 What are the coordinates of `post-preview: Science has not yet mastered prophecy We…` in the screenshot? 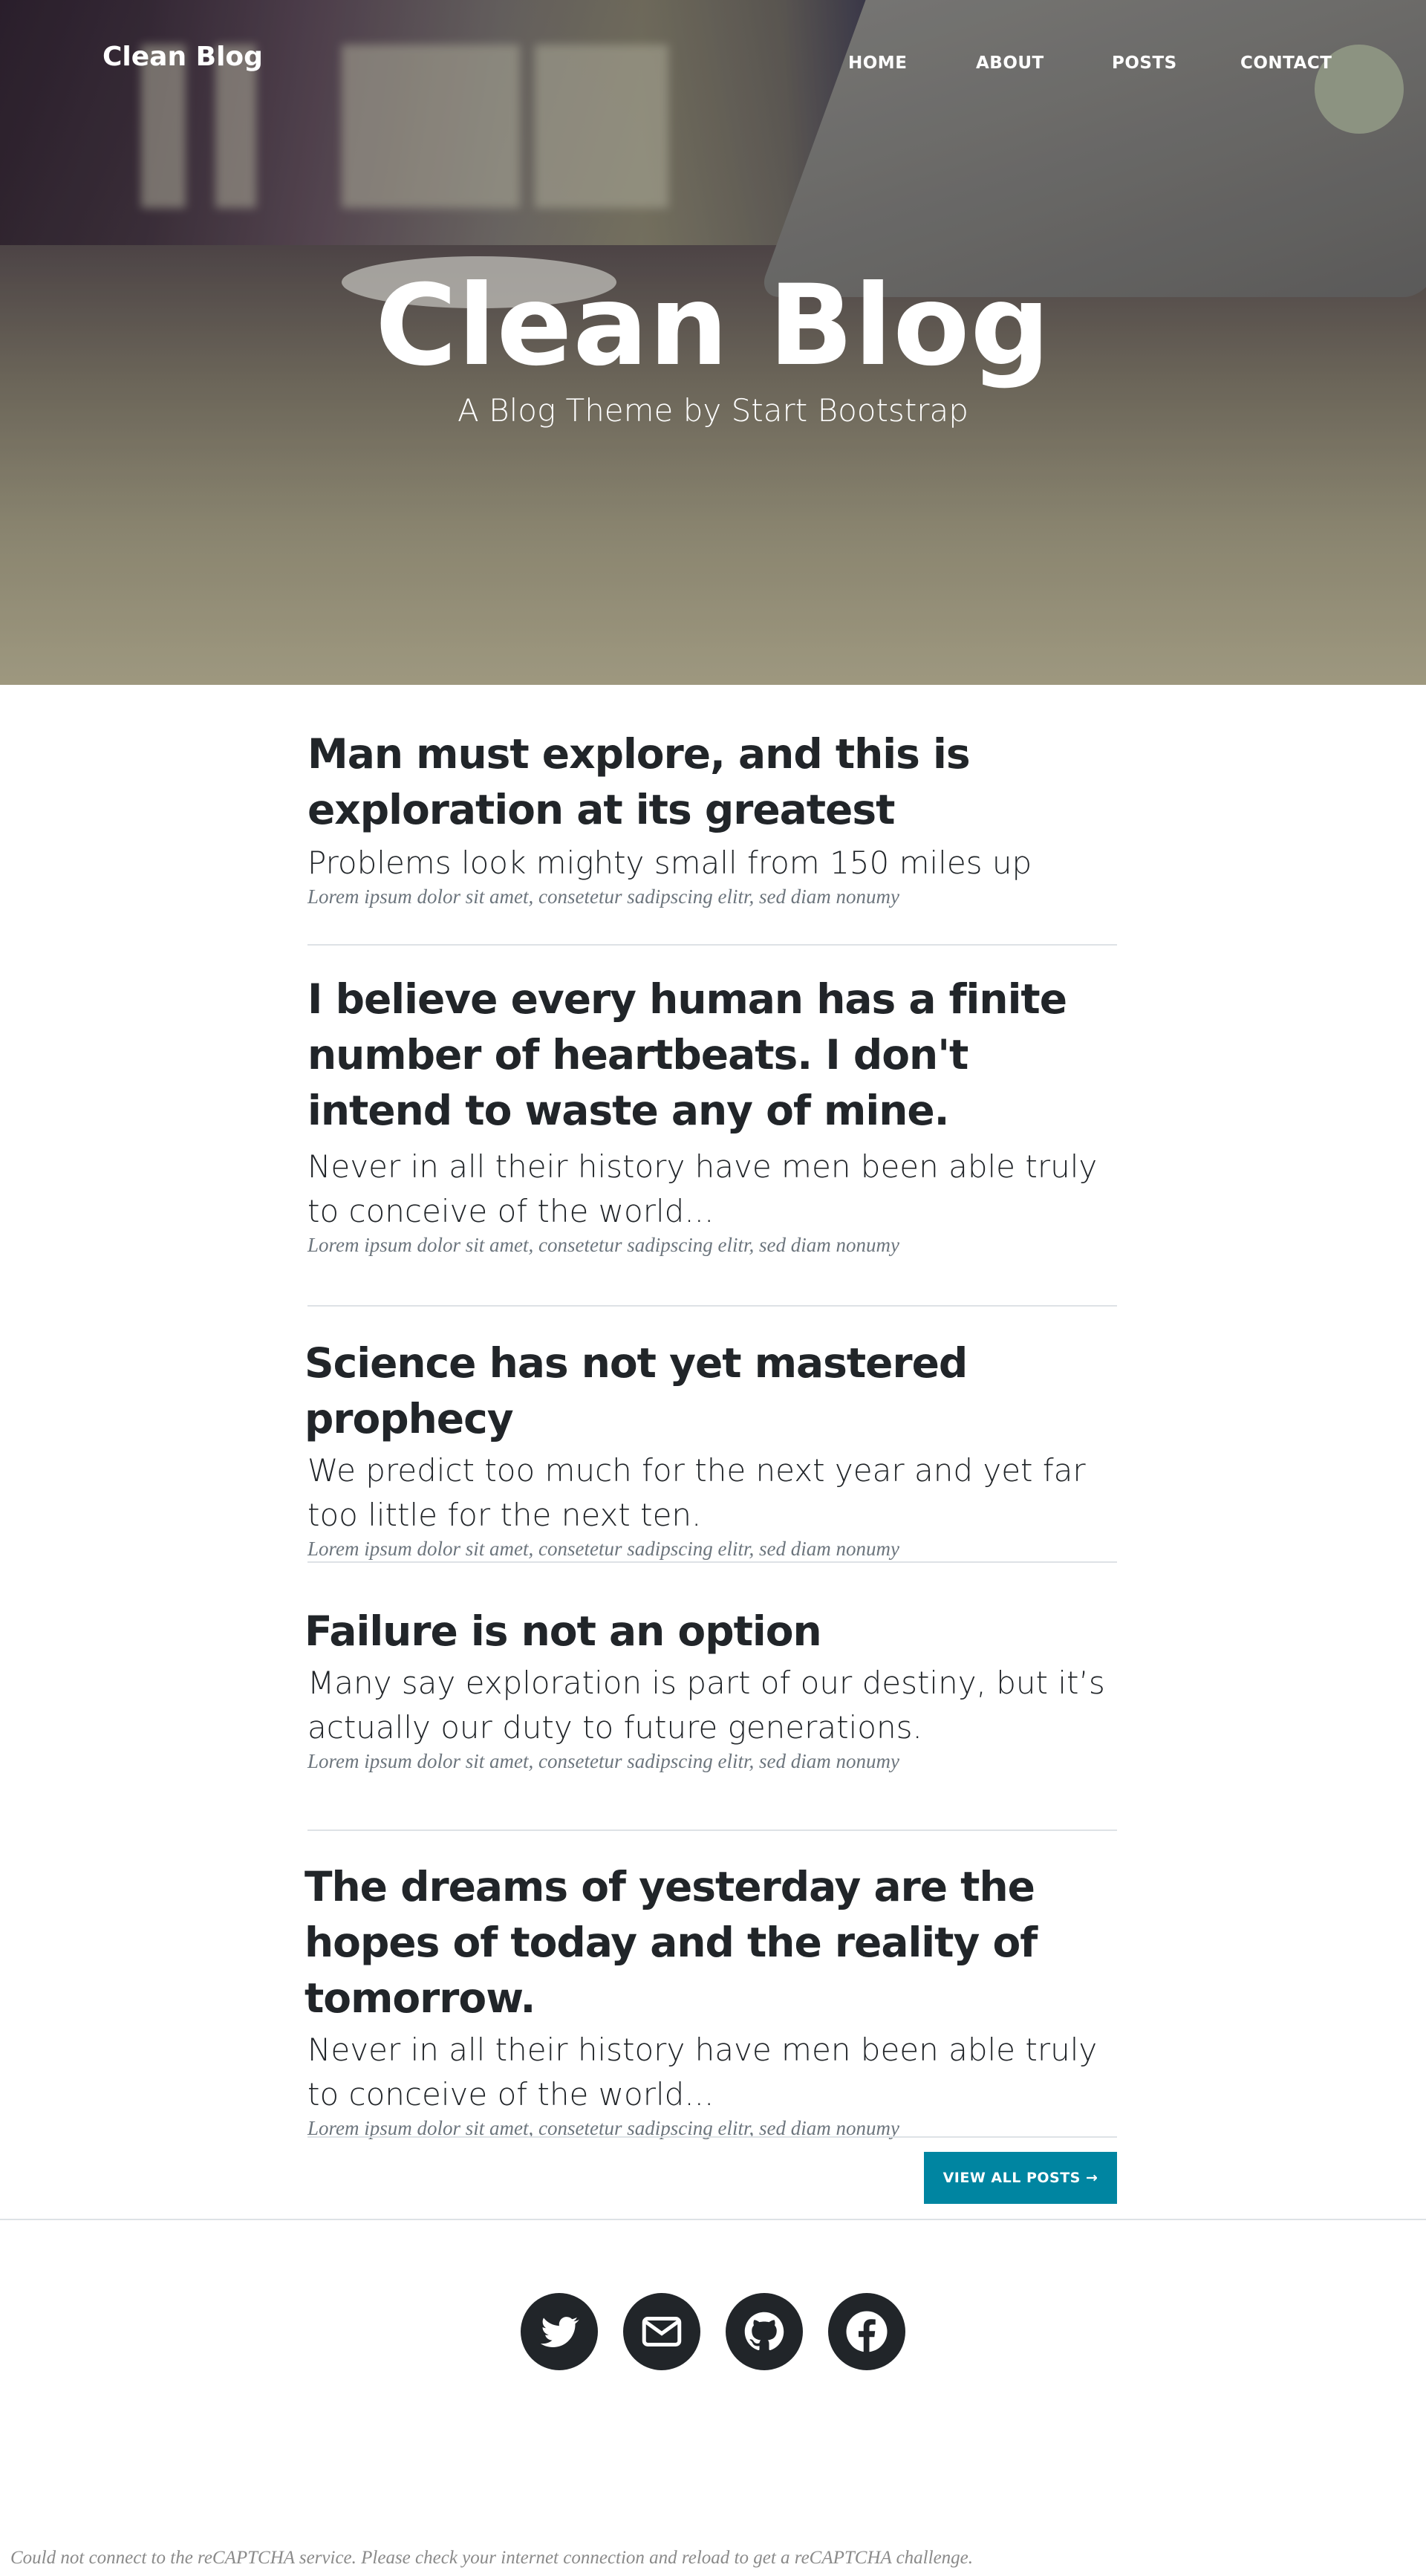 It's located at (709, 1448).